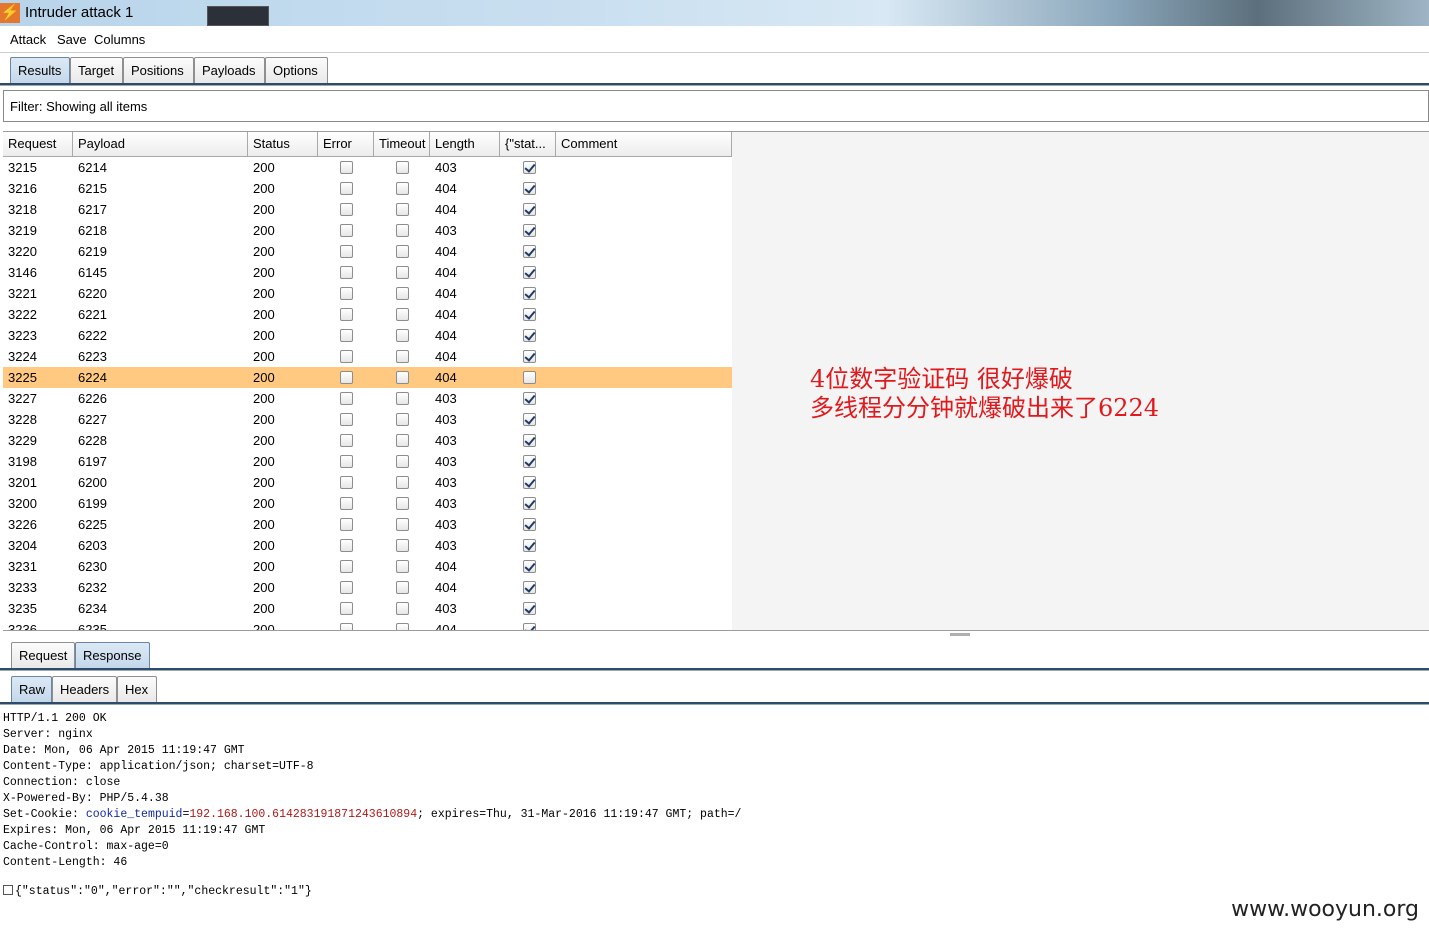 This screenshot has height=936, width=1429. What do you see at coordinates (38, 144) in the screenshot?
I see `col-request-header: Request` at bounding box center [38, 144].